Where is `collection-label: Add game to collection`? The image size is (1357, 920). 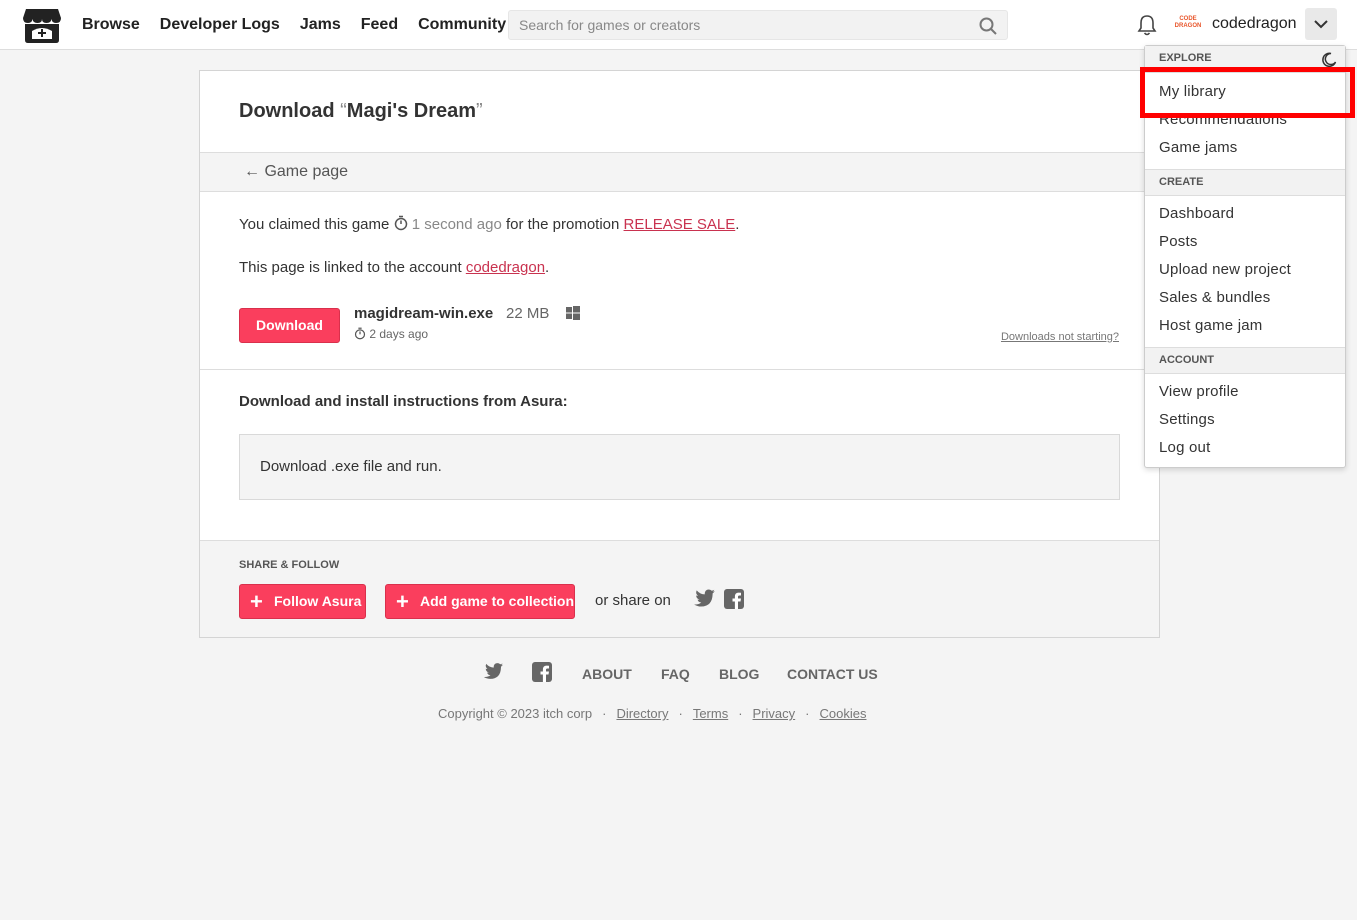 collection-label: Add game to collection is located at coordinates (497, 601).